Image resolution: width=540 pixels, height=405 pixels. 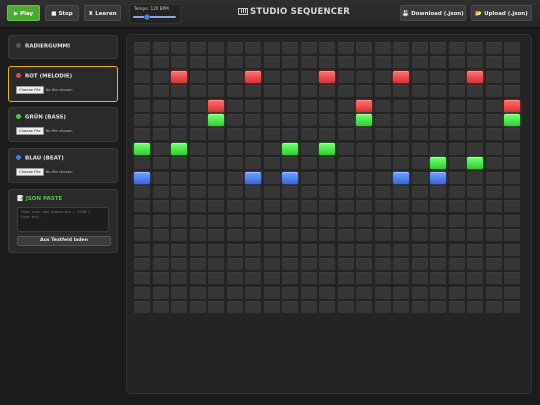 What do you see at coordinates (63, 124) in the screenshot?
I see `track-card-green: GRÜN (BASS) Choose File No file chosen` at bounding box center [63, 124].